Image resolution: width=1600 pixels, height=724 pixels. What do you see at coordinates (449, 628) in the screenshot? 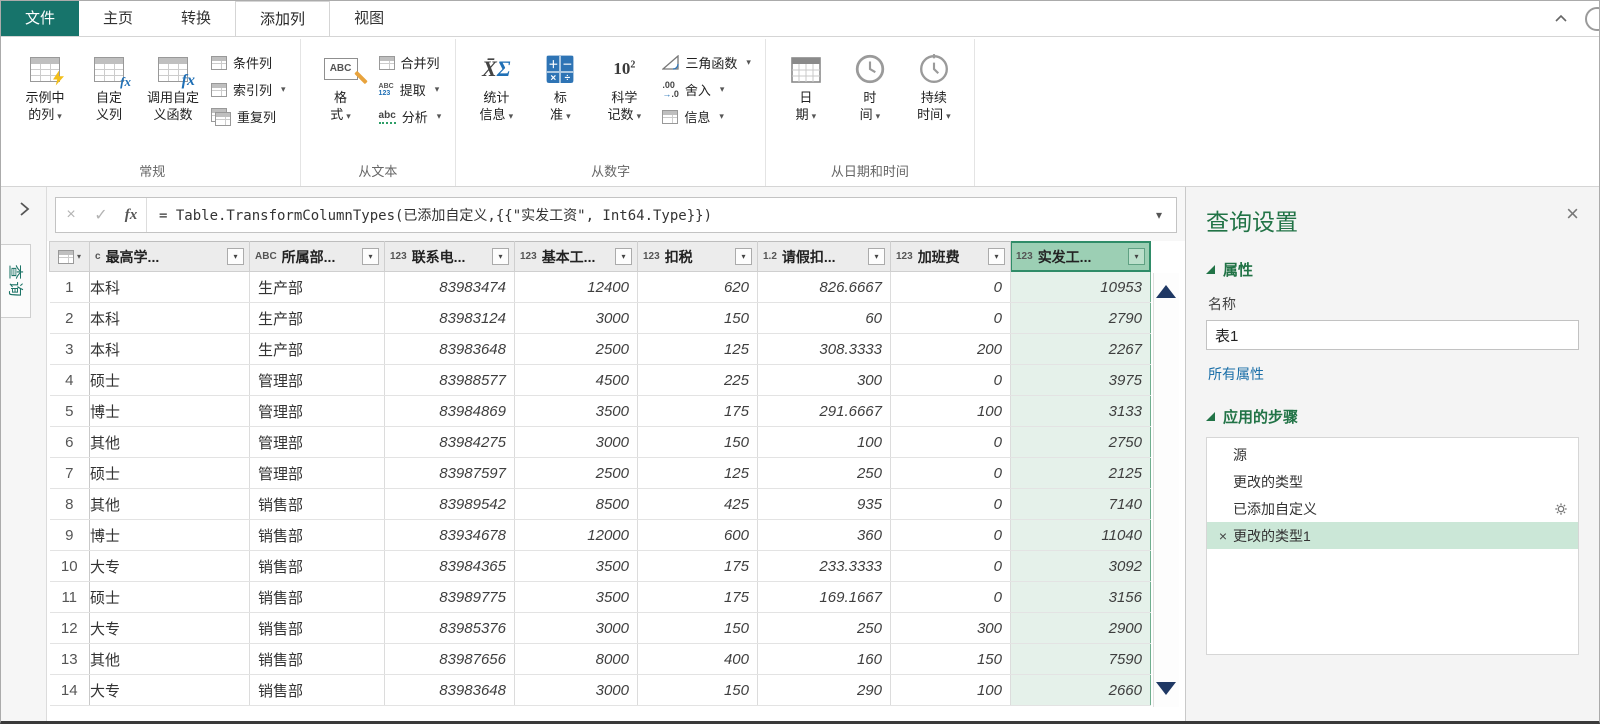
I see `grid-cell: 83985376` at bounding box center [449, 628].